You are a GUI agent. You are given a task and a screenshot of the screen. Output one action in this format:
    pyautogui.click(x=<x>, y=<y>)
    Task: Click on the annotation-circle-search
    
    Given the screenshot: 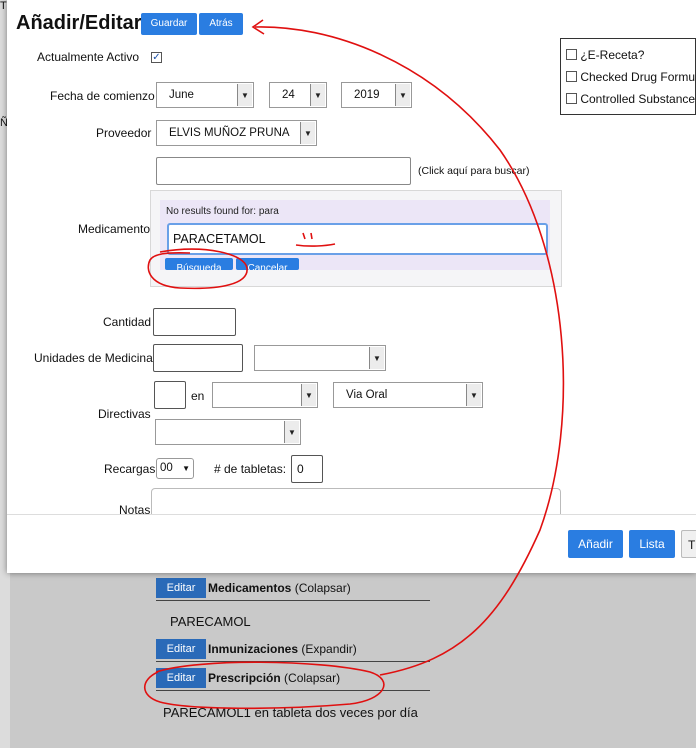 What is the action you would take?
    pyautogui.click(x=197, y=269)
    